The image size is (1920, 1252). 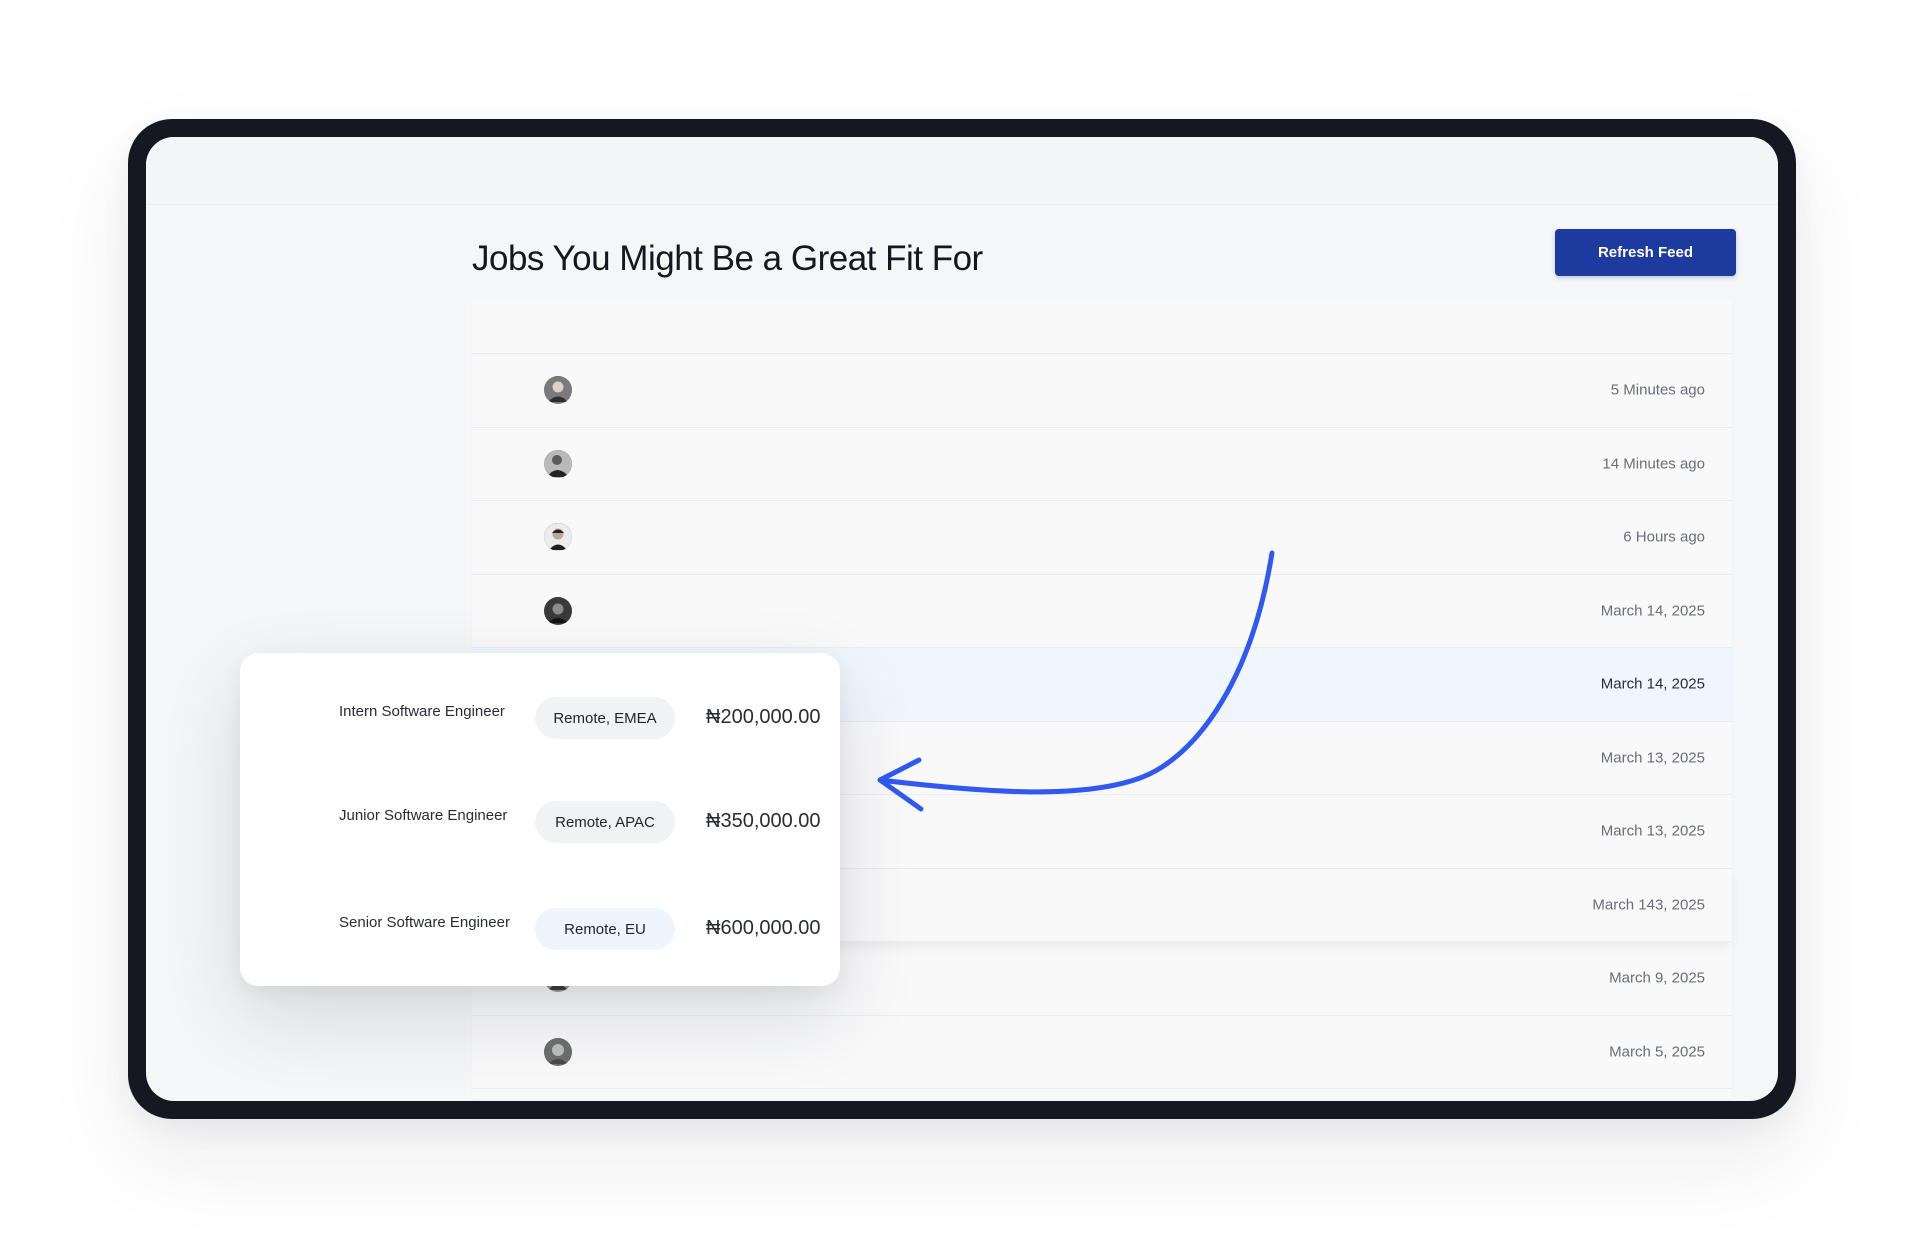 I want to click on location-pill: Remote, EMEA, so click(x=605, y=718).